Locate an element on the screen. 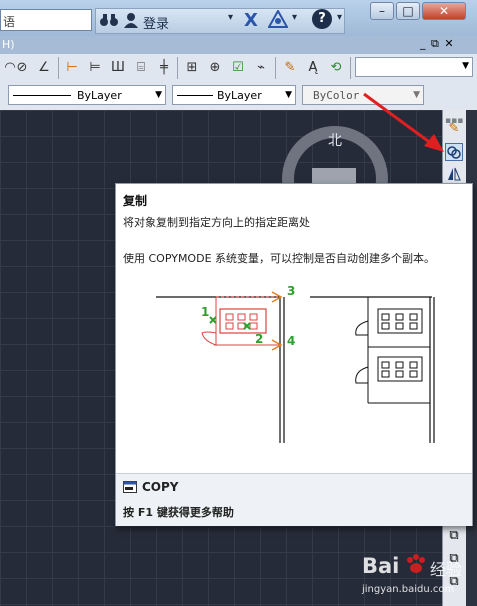  callout-2: 2 is located at coordinates (259, 339).